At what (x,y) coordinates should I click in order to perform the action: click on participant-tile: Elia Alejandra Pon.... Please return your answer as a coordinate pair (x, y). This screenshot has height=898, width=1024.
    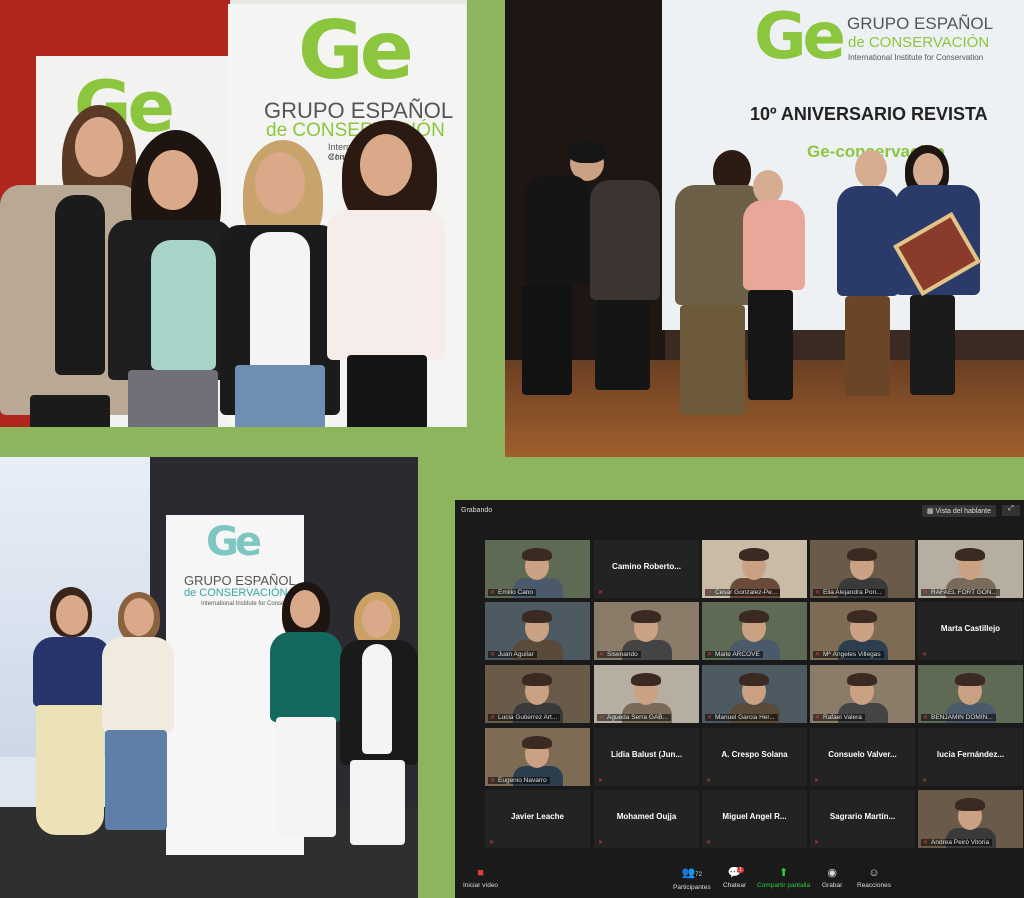
    Looking at the image, I should click on (862, 569).